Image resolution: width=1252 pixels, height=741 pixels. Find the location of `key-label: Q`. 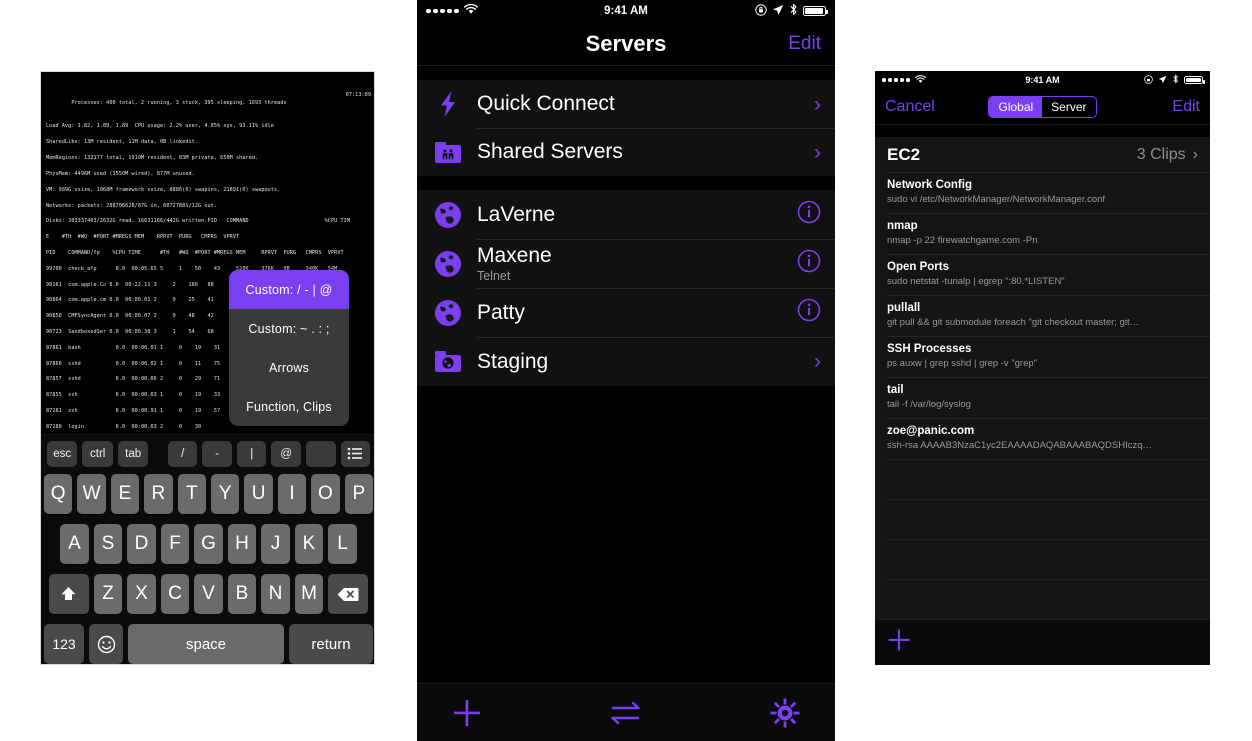

key-label: Q is located at coordinates (58, 493).